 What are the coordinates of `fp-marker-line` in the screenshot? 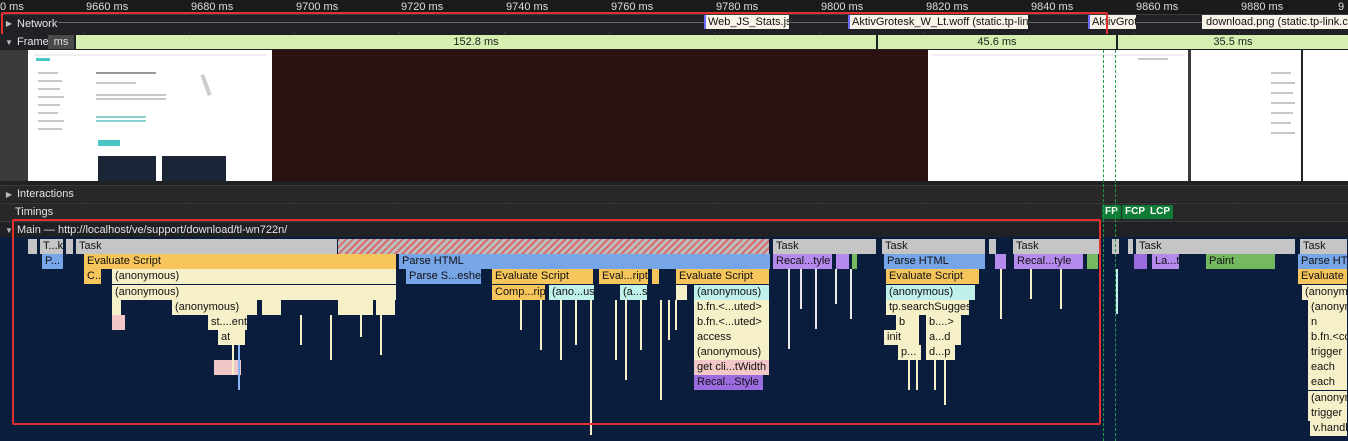 It's located at (1103, 245).